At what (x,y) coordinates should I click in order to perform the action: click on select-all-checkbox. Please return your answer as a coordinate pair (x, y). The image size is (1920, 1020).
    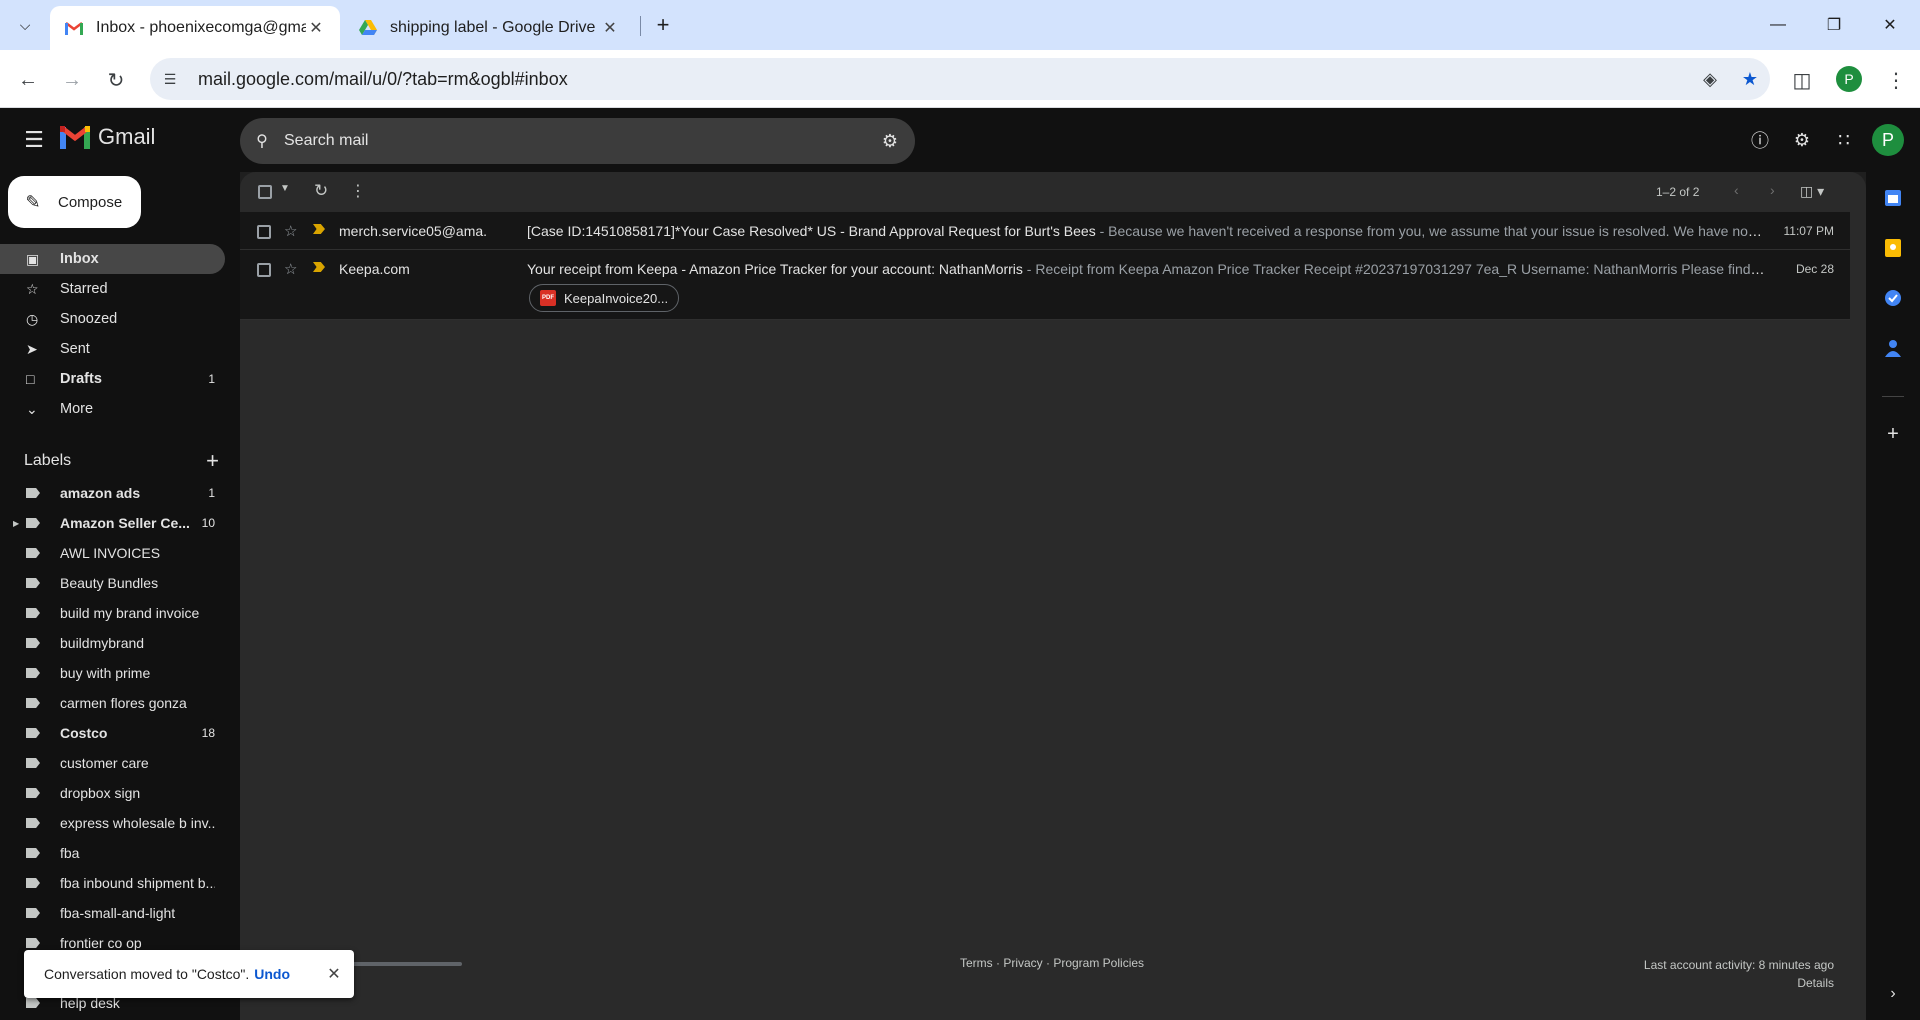
    Looking at the image, I should click on (265, 193).